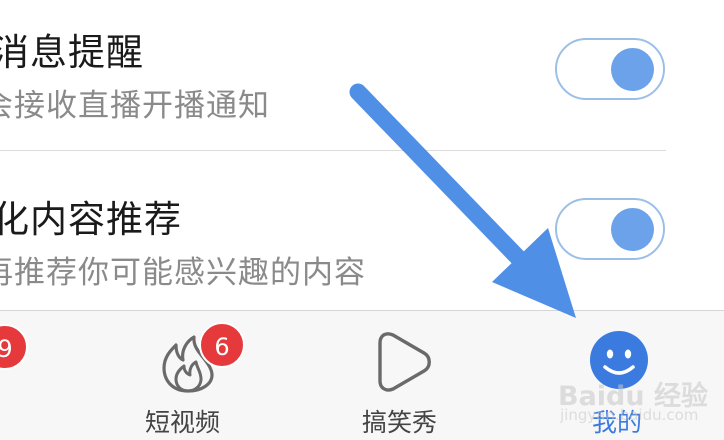 The width and height of the screenshot is (724, 440). What do you see at coordinates (617, 422) in the screenshot?
I see `tab-label: 我的` at bounding box center [617, 422].